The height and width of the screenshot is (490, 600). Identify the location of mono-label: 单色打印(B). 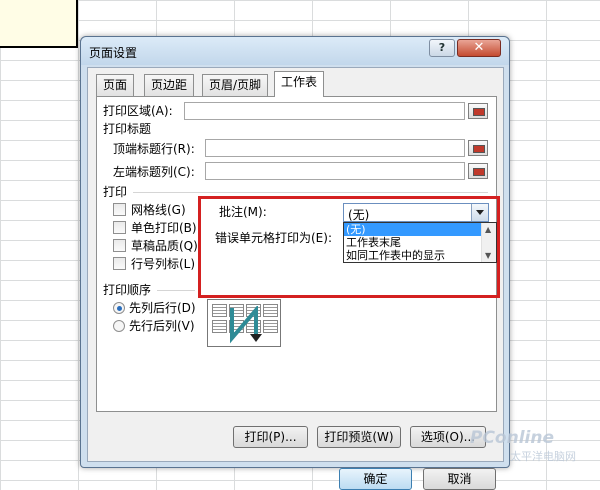
(164, 228).